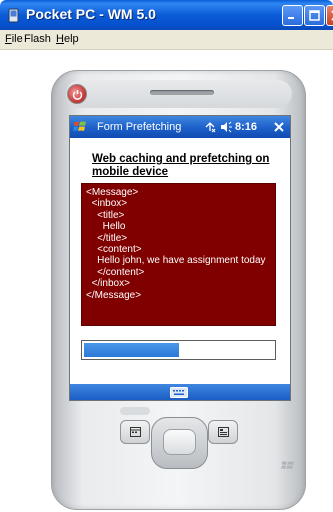 This screenshot has width=333, height=512. I want to click on menu-help: Help, so click(67, 39).